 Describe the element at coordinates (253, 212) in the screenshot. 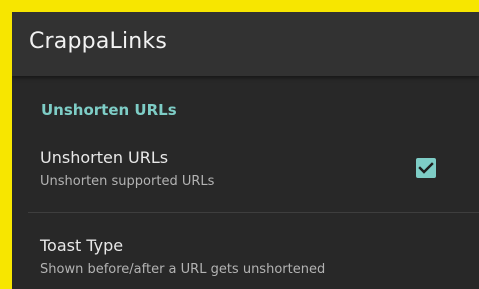

I see `divider` at that location.